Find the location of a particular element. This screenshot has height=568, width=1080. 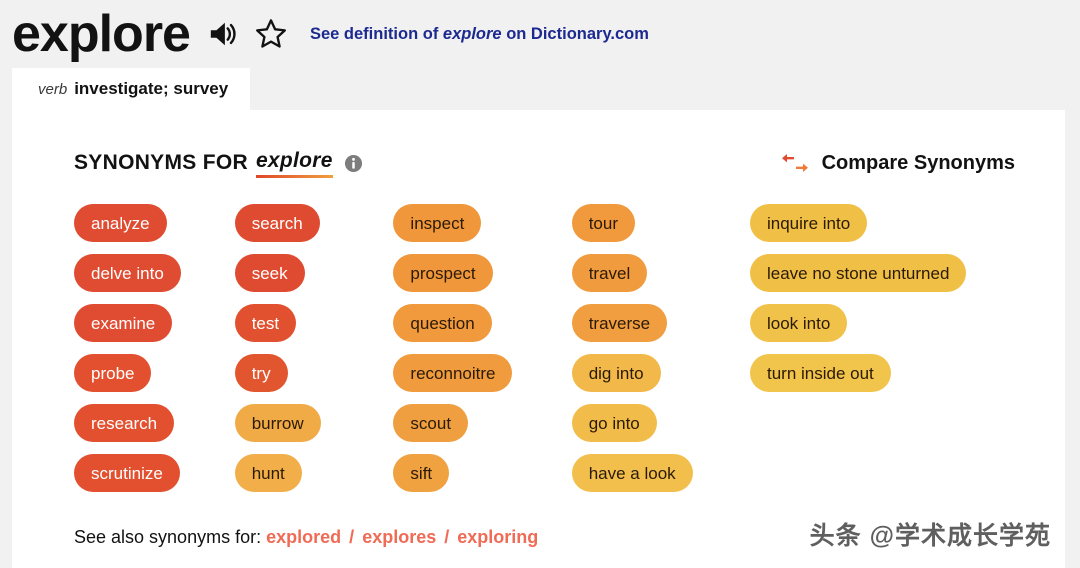

synonyms-heading-word: explore is located at coordinates (294, 163).